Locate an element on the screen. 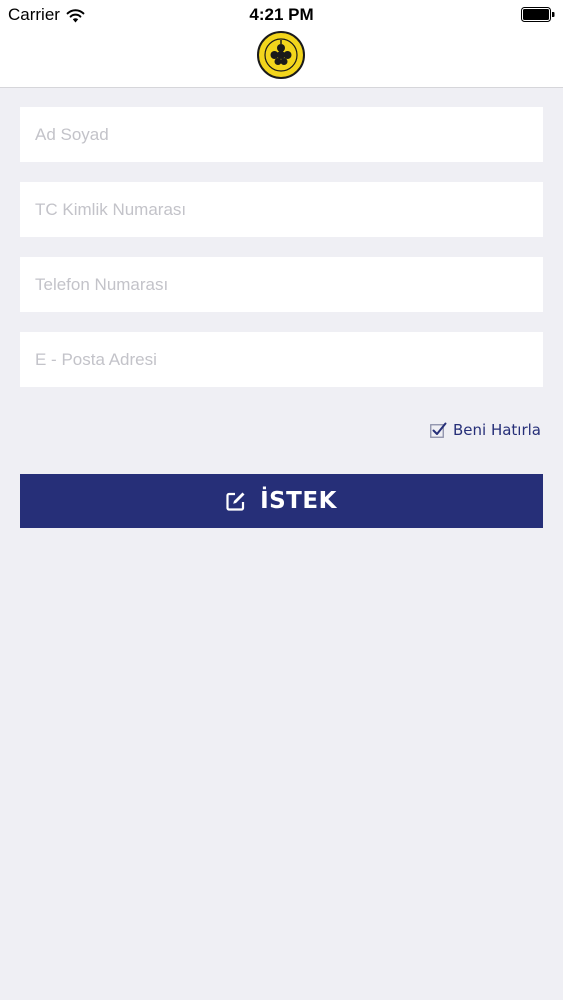 This screenshot has height=1000, width=563. edit-icon is located at coordinates (235, 501).